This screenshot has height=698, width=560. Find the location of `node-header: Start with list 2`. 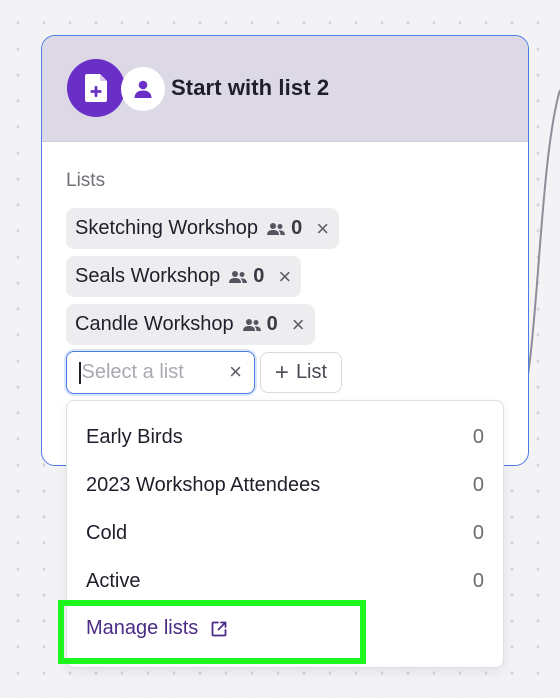

node-header: Start with list 2 is located at coordinates (285, 89).